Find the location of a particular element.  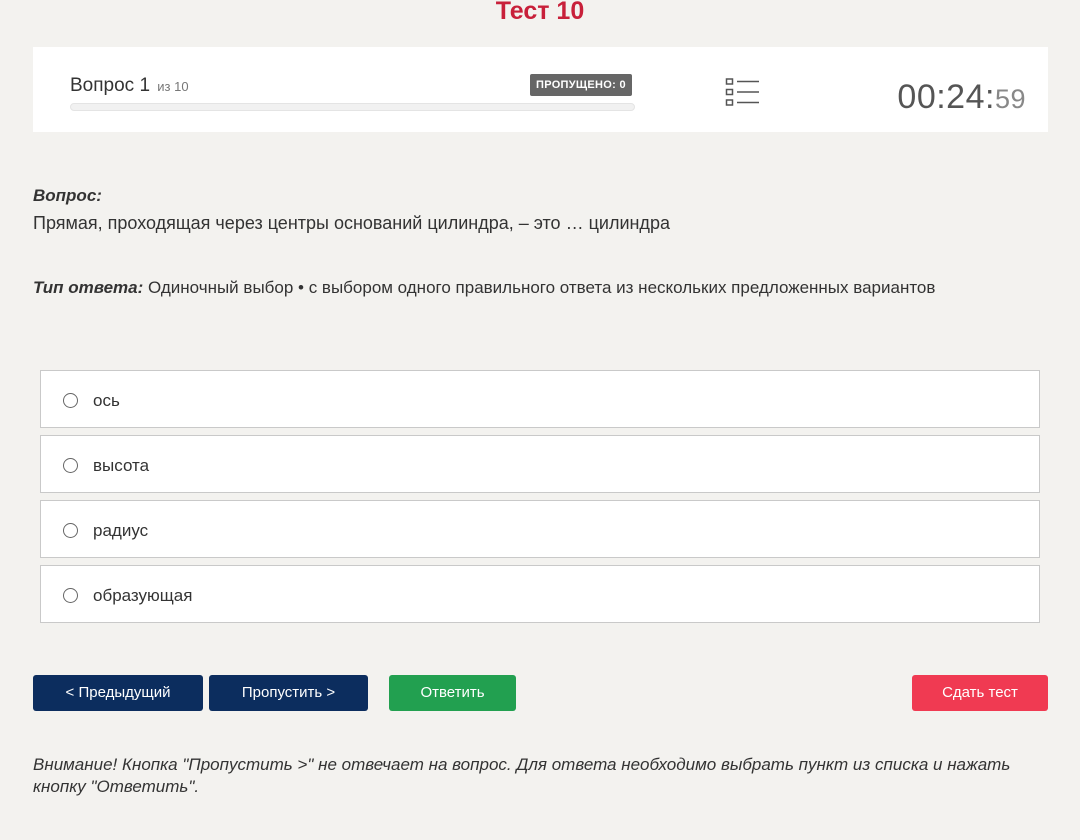

answer-option: ось is located at coordinates (540, 399).